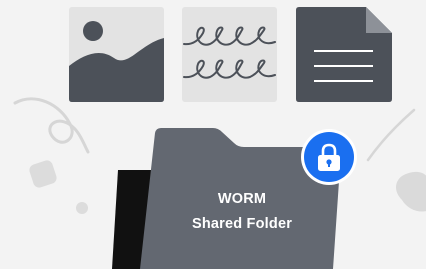 The height and width of the screenshot is (269, 426). Describe the element at coordinates (116, 54) in the screenshot. I see `image-file-card` at that location.